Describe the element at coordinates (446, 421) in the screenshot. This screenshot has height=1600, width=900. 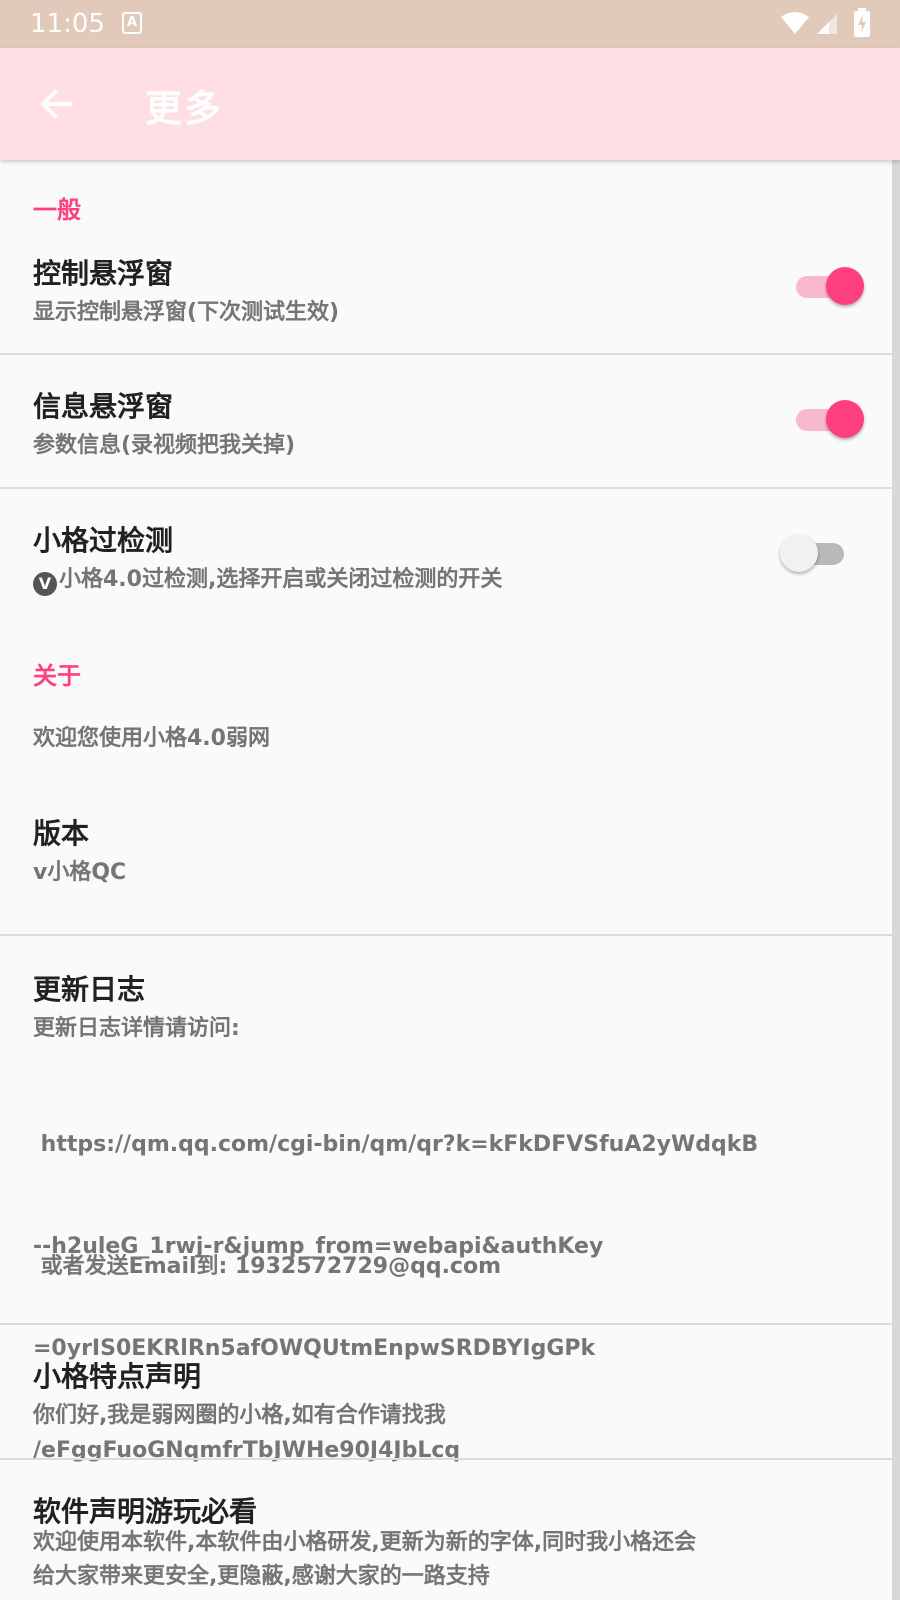
I see `pref-info-floating-window: 信息悬浮窗 参数信息(录视频把我关掉)` at that location.